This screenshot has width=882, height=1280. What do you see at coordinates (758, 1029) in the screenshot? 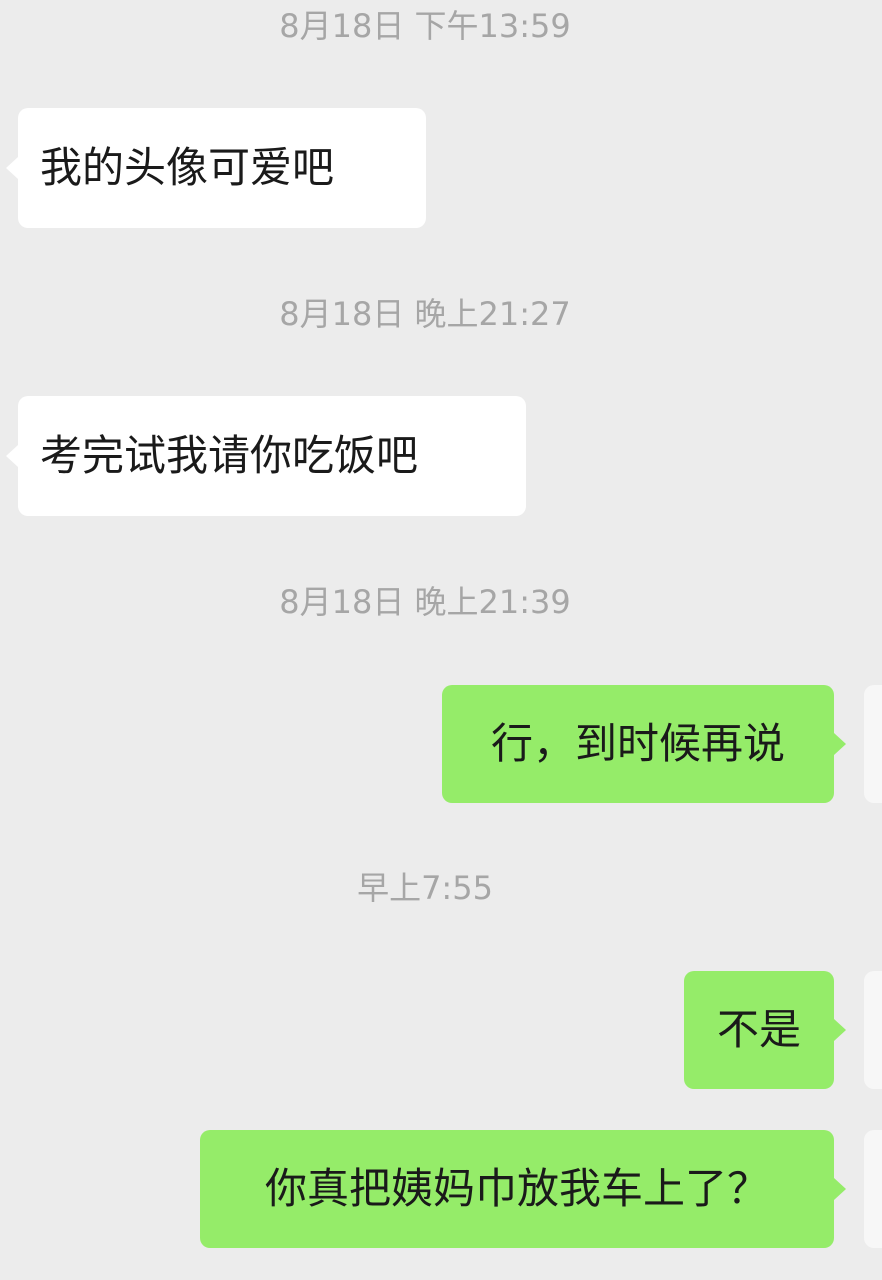
I see `message-text: 不是` at bounding box center [758, 1029].